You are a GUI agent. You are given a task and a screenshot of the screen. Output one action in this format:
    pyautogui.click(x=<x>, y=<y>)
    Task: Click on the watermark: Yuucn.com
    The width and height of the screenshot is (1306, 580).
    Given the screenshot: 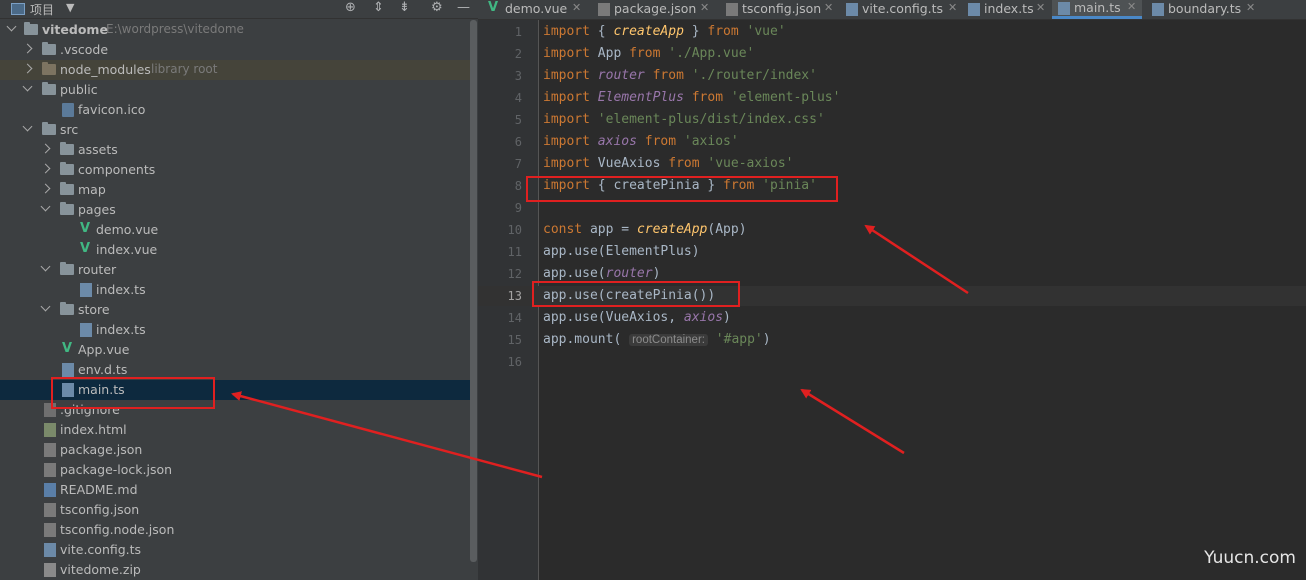 What is the action you would take?
    pyautogui.click(x=1250, y=558)
    